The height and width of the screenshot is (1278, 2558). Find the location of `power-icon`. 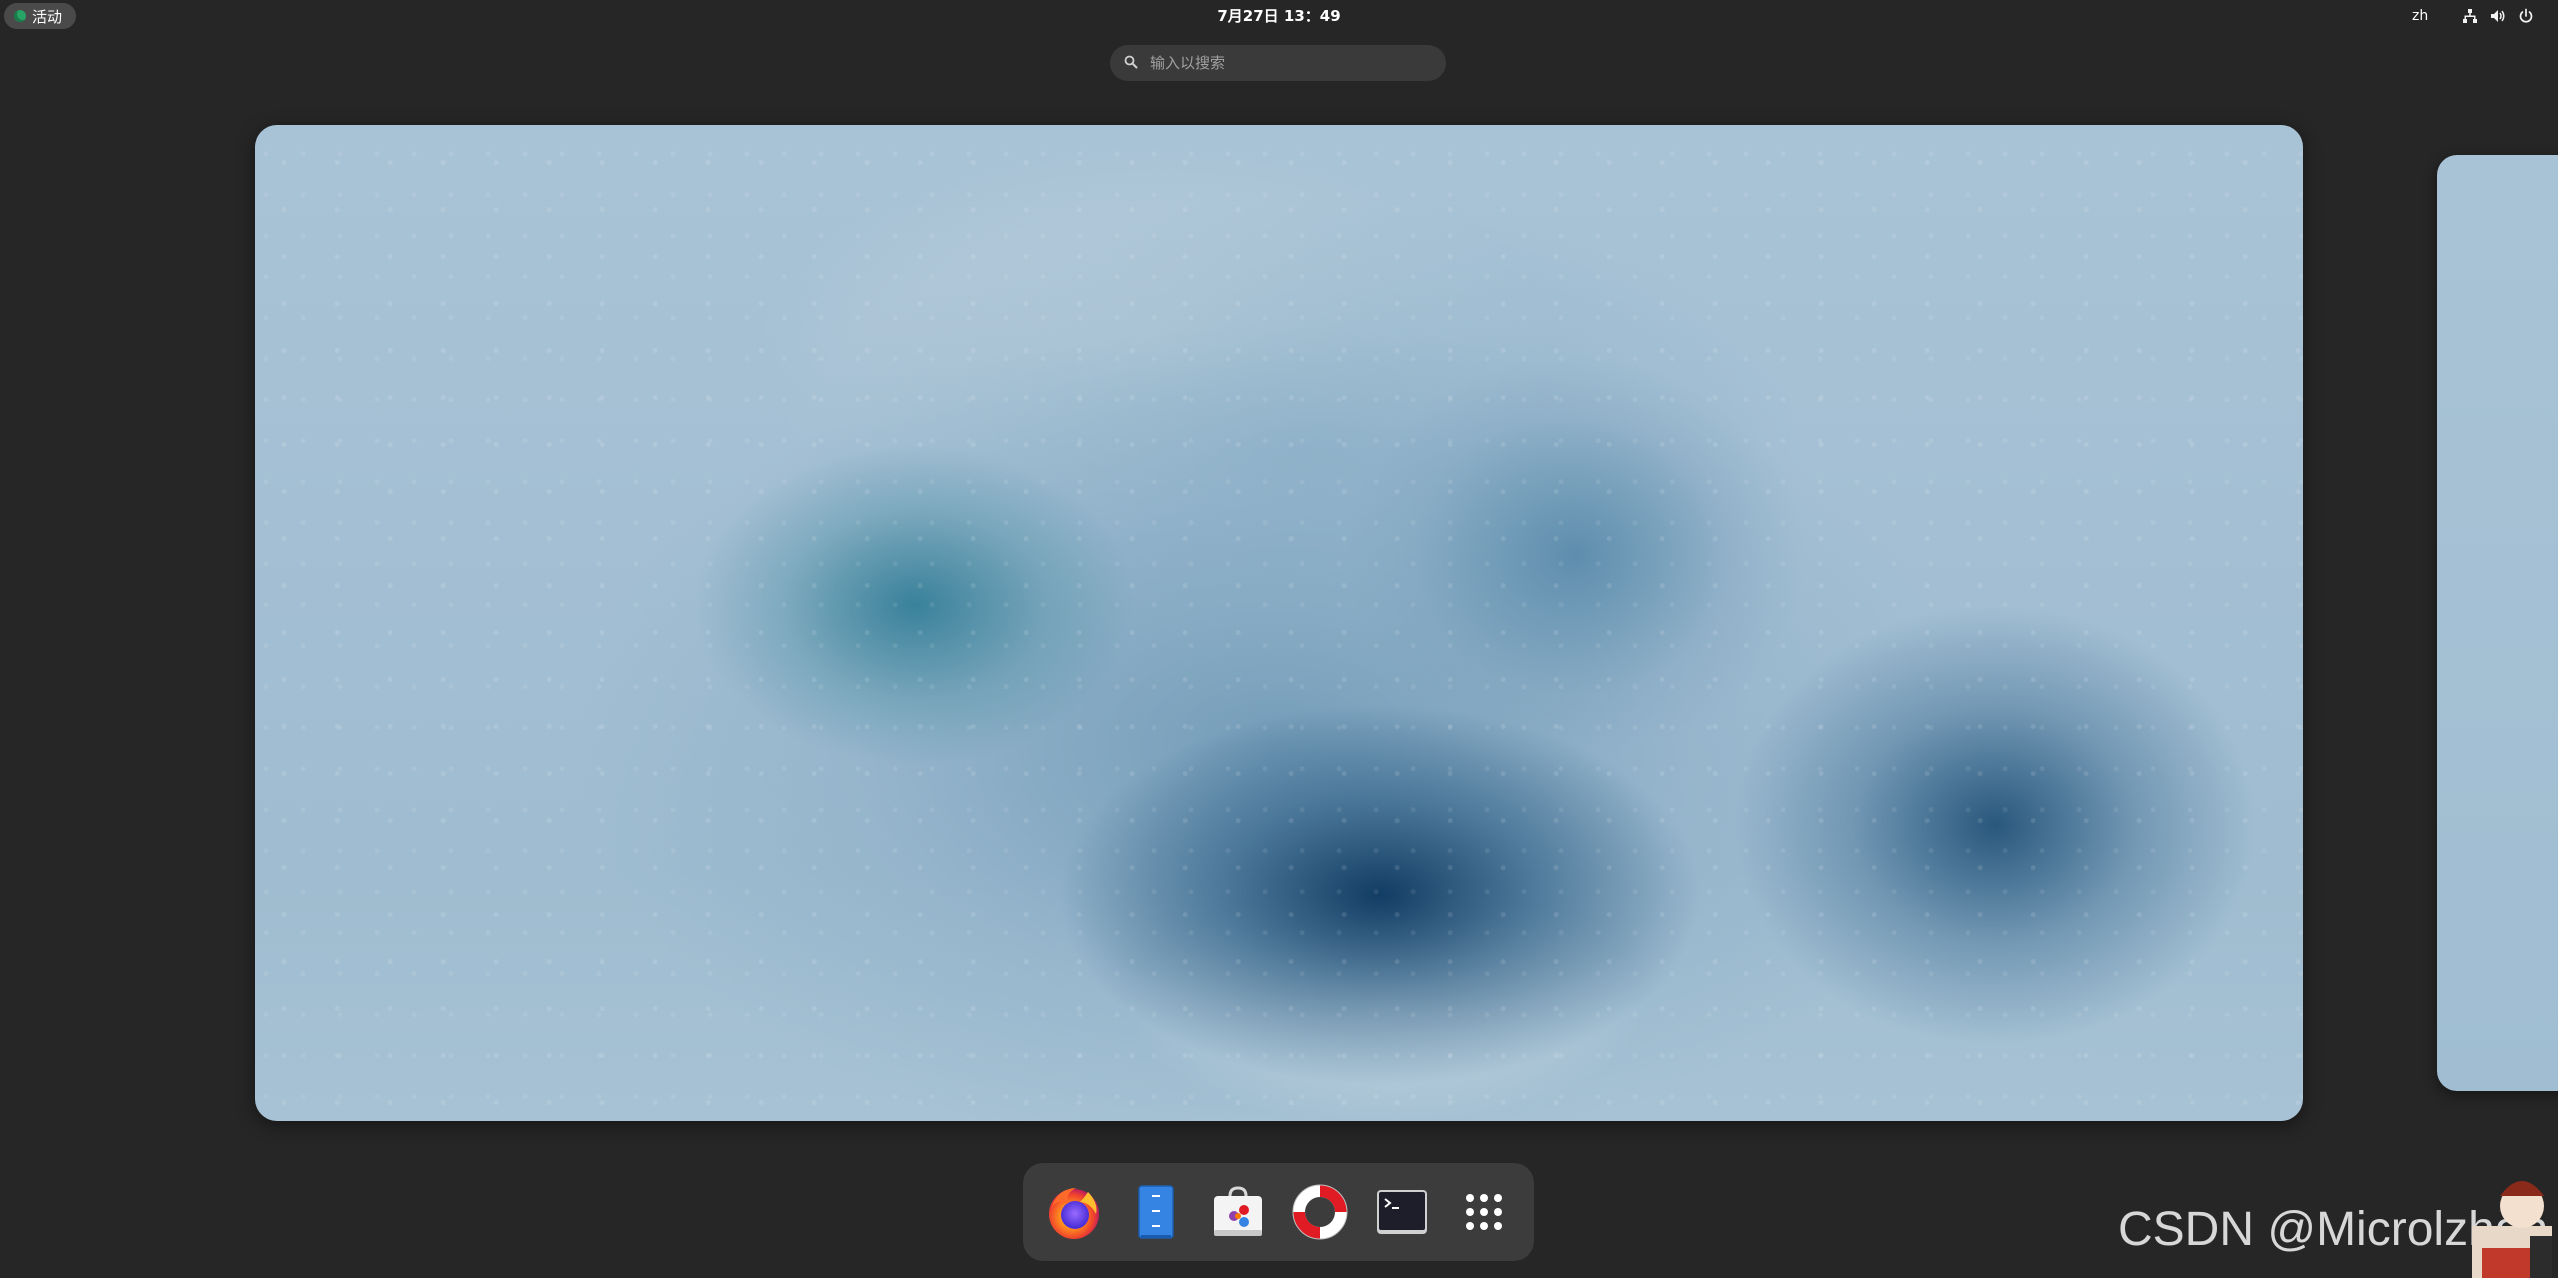

power-icon is located at coordinates (2526, 16).